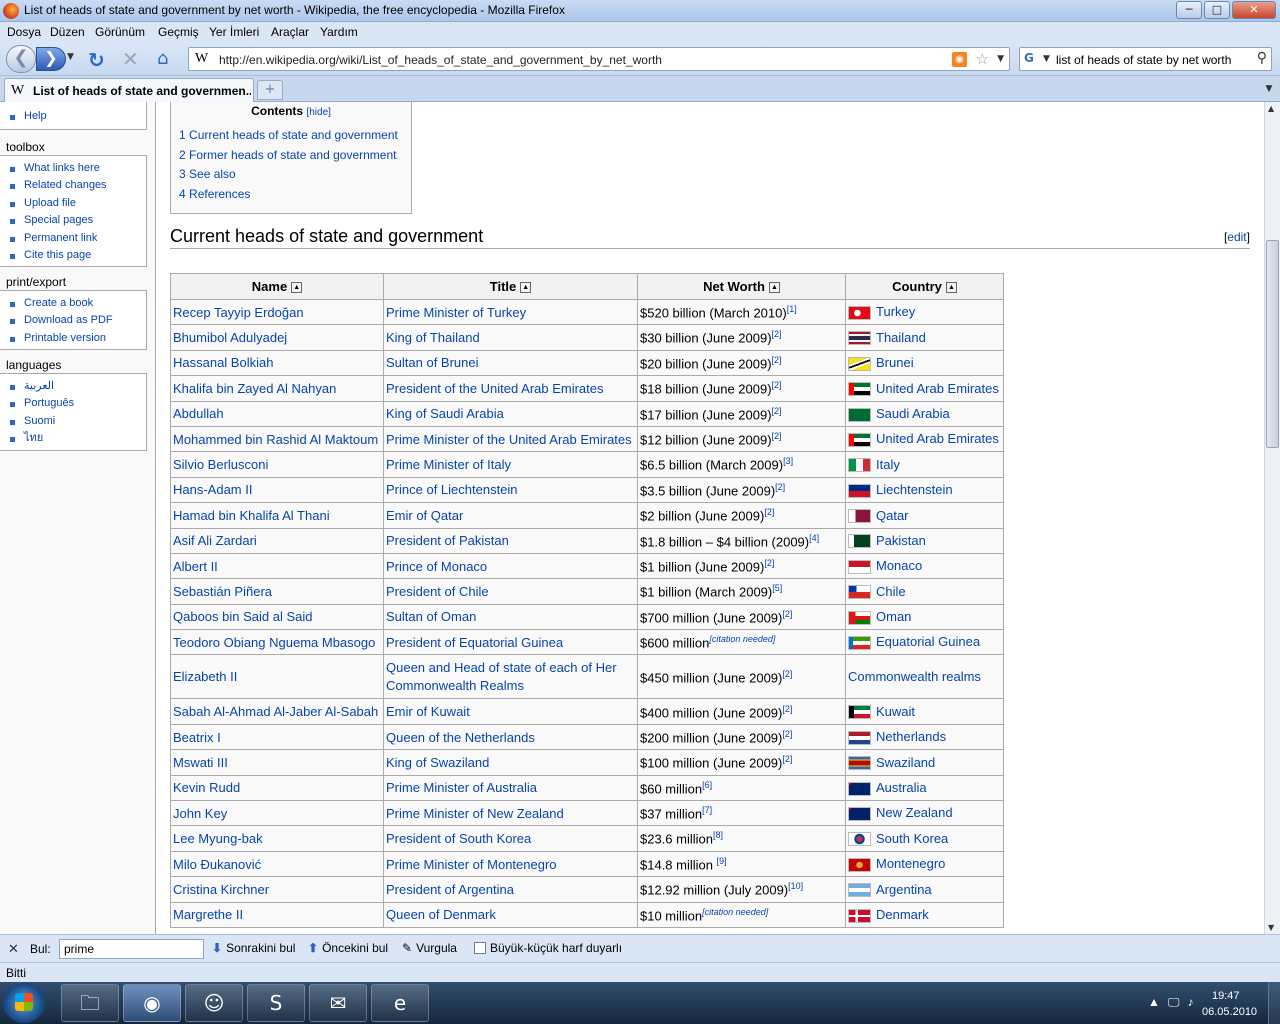 This screenshot has height=1024, width=1280. I want to click on google-engine-icon: G, so click(1032, 59).